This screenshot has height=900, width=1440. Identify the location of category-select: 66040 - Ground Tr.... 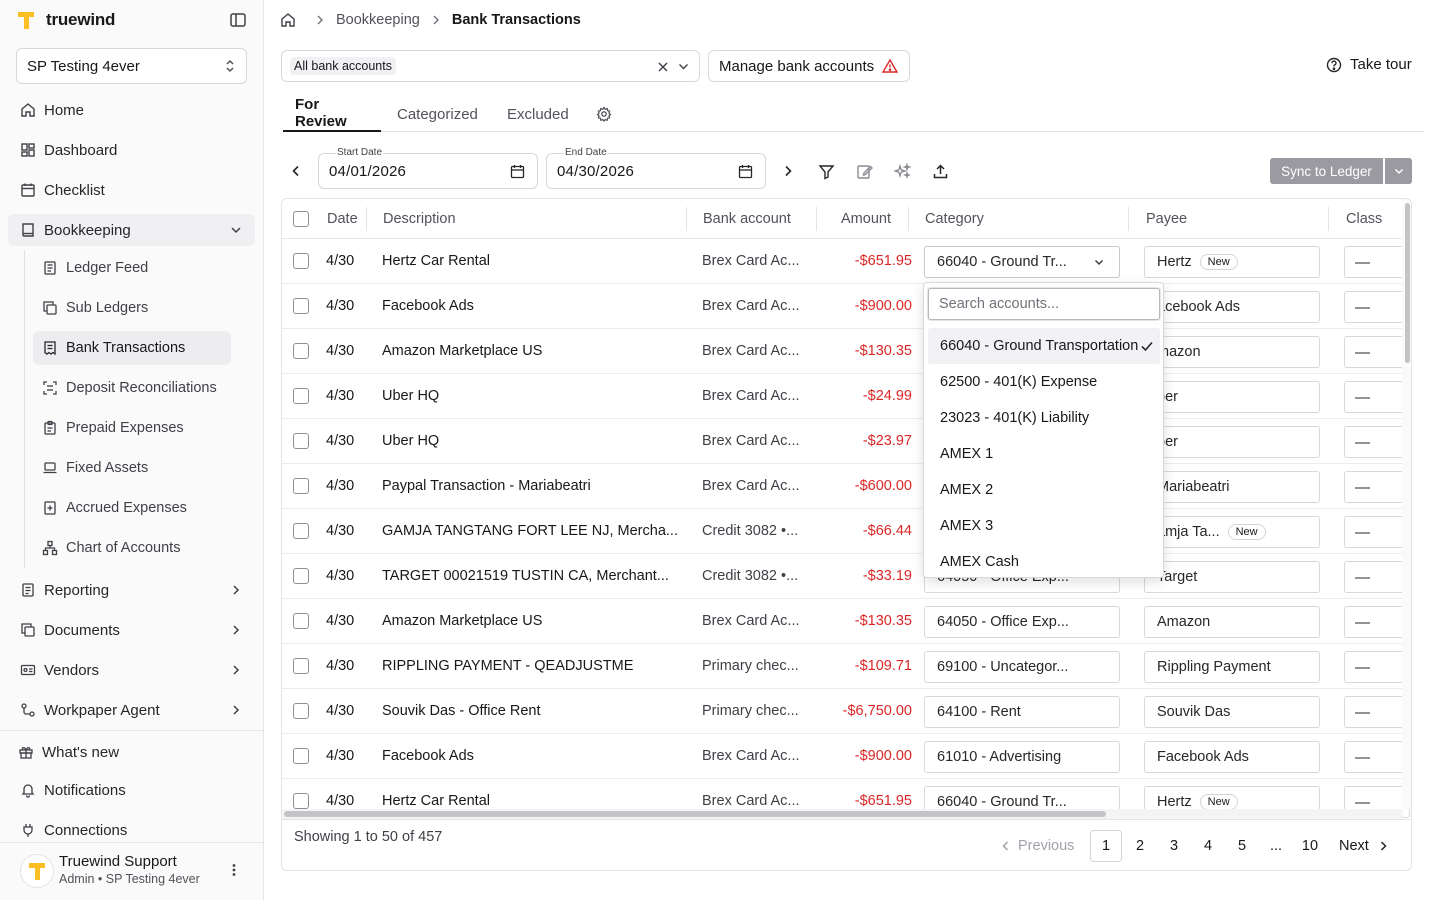
(1022, 262).